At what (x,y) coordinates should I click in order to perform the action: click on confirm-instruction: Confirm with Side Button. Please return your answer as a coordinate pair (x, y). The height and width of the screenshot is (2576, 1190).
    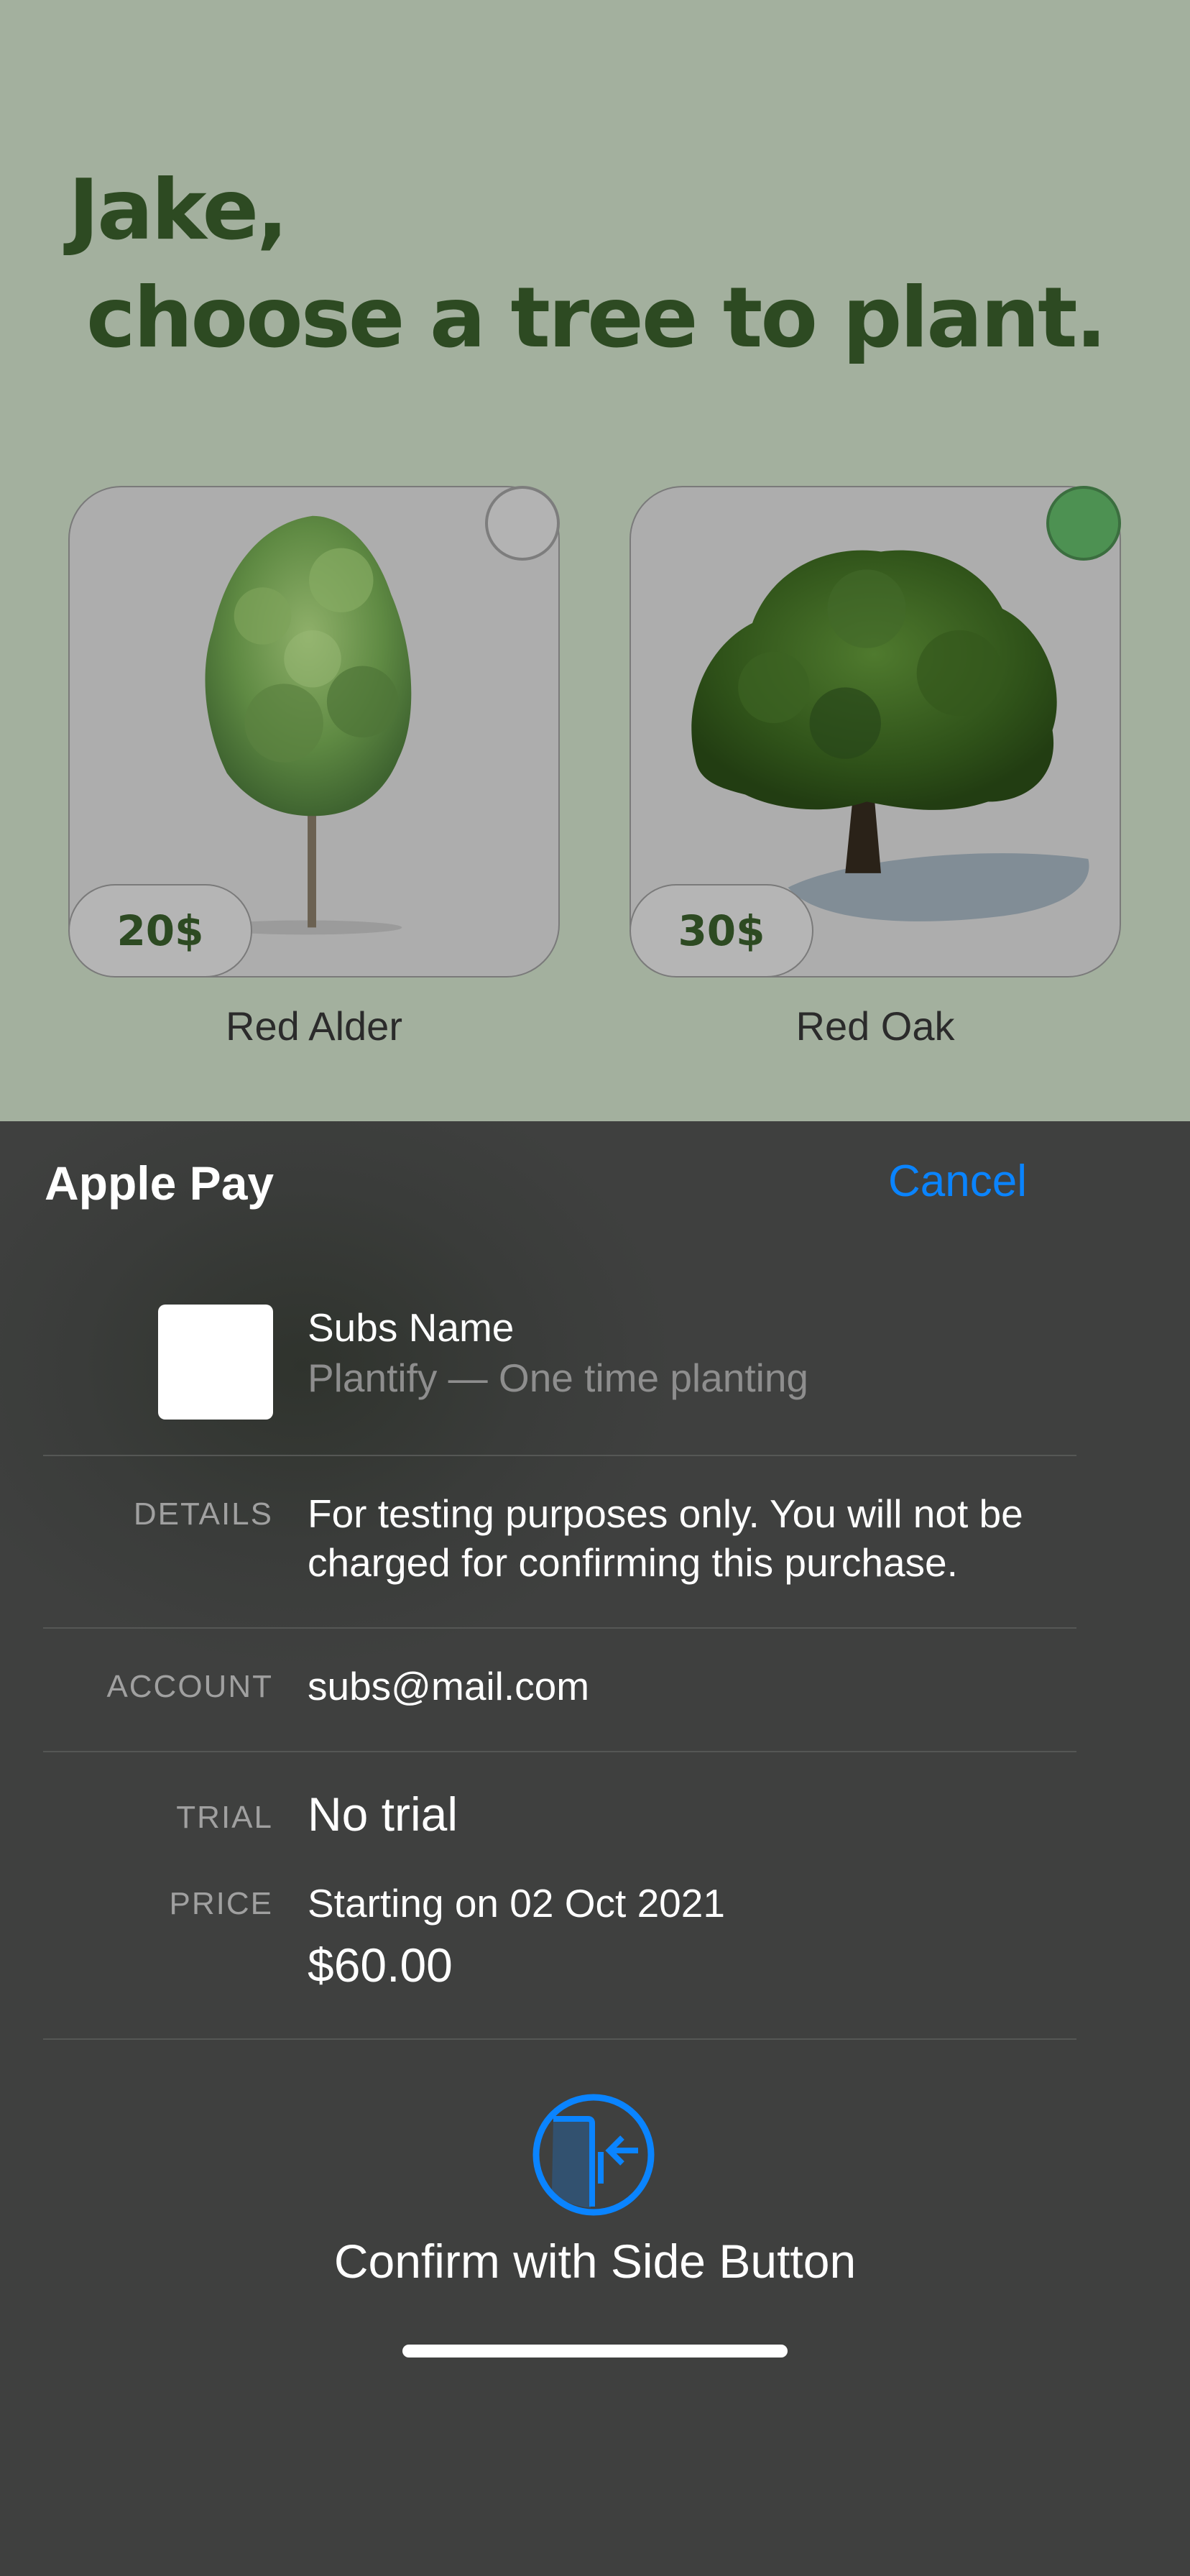
    Looking at the image, I should click on (595, 2261).